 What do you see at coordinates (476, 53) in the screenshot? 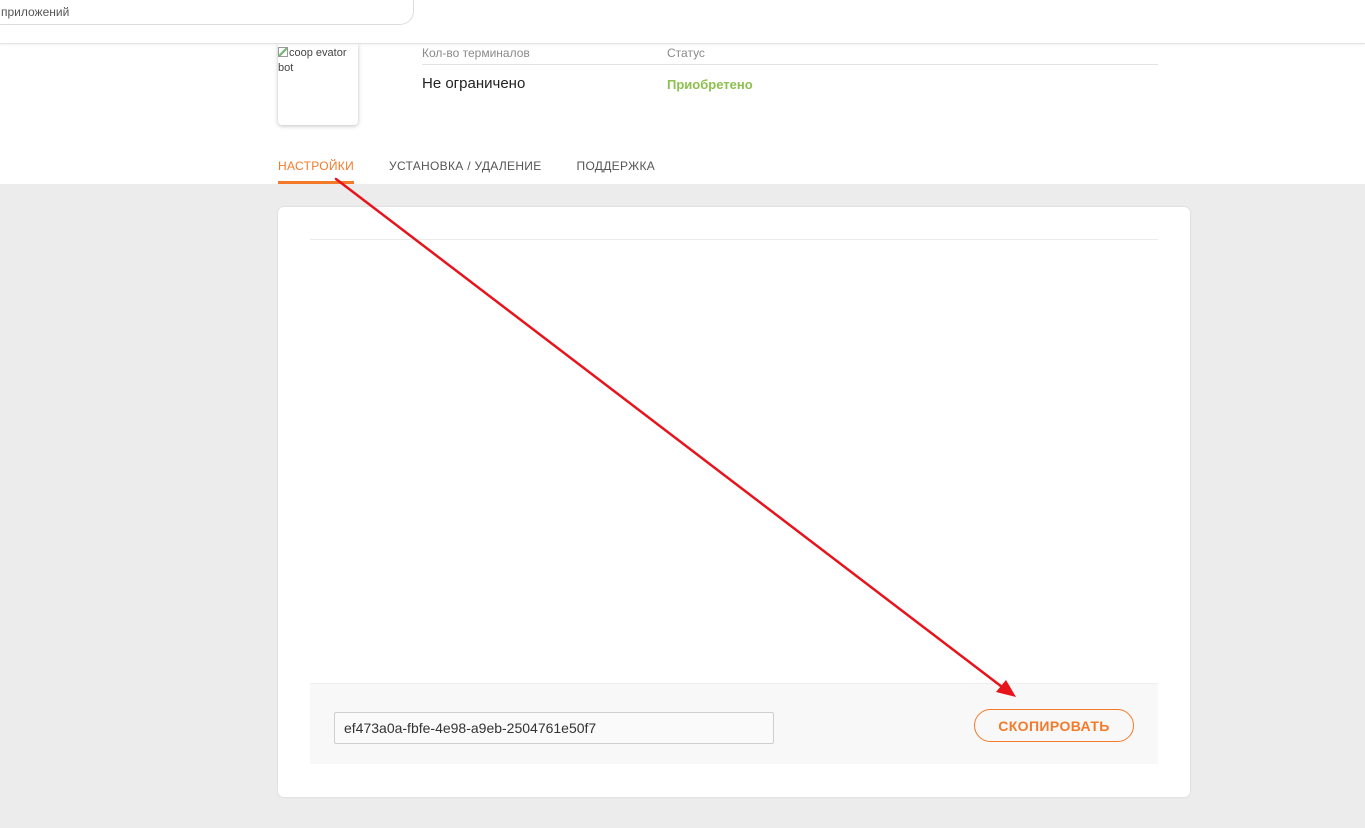
I see `terminals-header: Кол-во терминалов` at bounding box center [476, 53].